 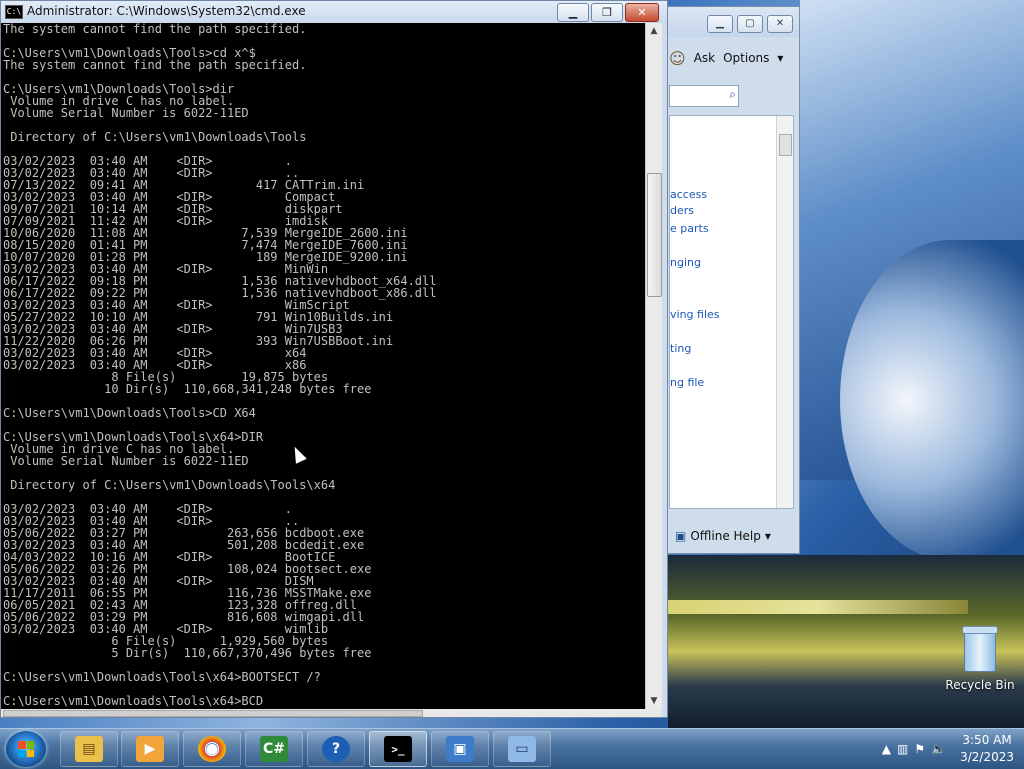 I want to click on offline-help-icon: ▣, so click(x=681, y=536).